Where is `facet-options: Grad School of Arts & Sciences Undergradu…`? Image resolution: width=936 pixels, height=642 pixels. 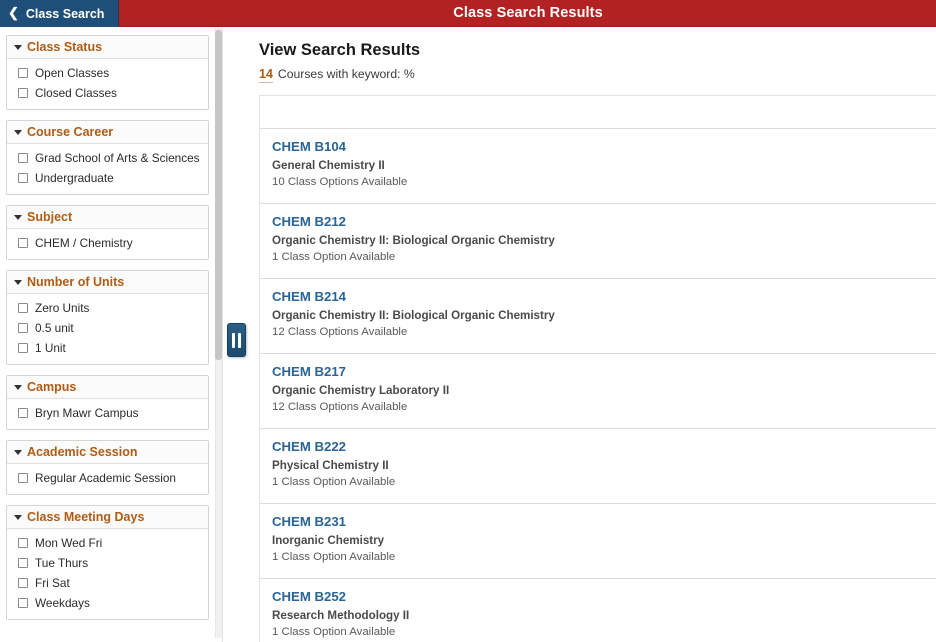
facet-options: Grad School of Arts & Sciences Undergradu… is located at coordinates (107, 169).